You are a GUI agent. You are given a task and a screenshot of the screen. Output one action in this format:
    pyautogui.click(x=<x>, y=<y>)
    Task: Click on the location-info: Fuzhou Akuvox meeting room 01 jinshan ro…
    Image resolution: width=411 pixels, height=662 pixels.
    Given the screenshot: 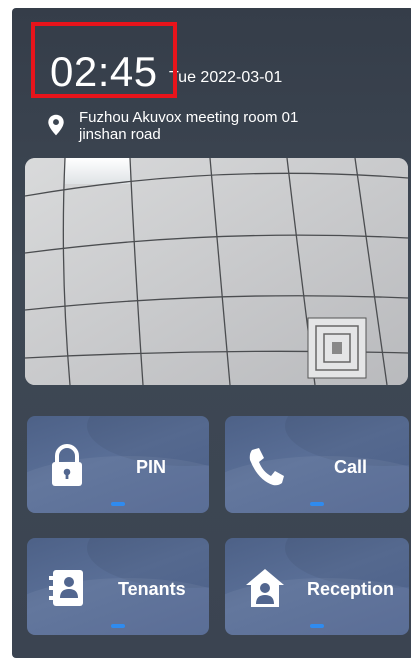 What is the action you would take?
    pyautogui.click(x=172, y=126)
    